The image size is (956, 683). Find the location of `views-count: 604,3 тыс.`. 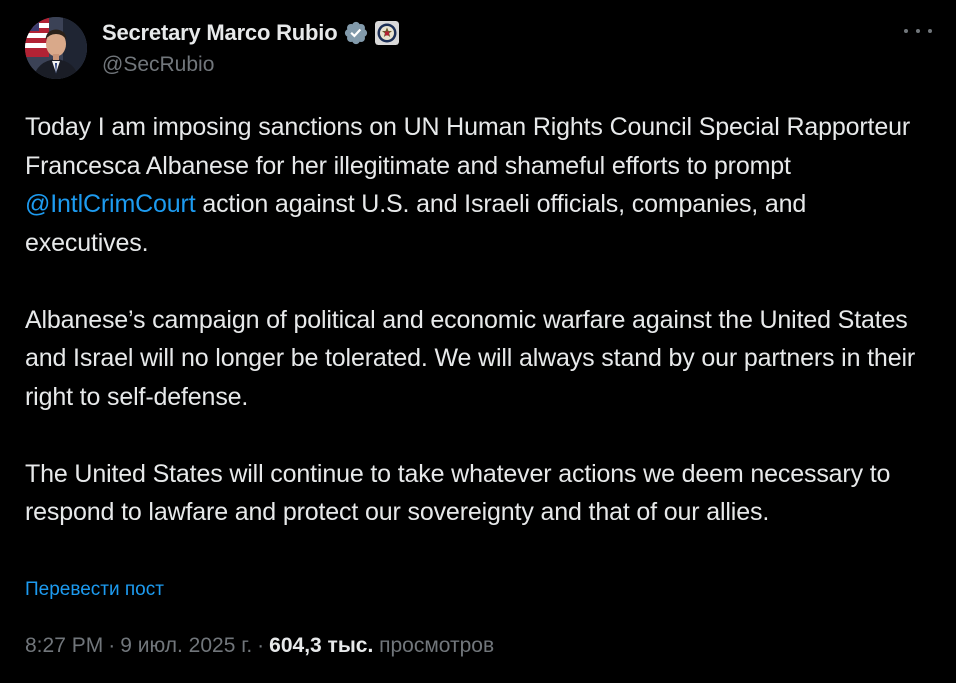

views-count: 604,3 тыс. is located at coordinates (321, 645).